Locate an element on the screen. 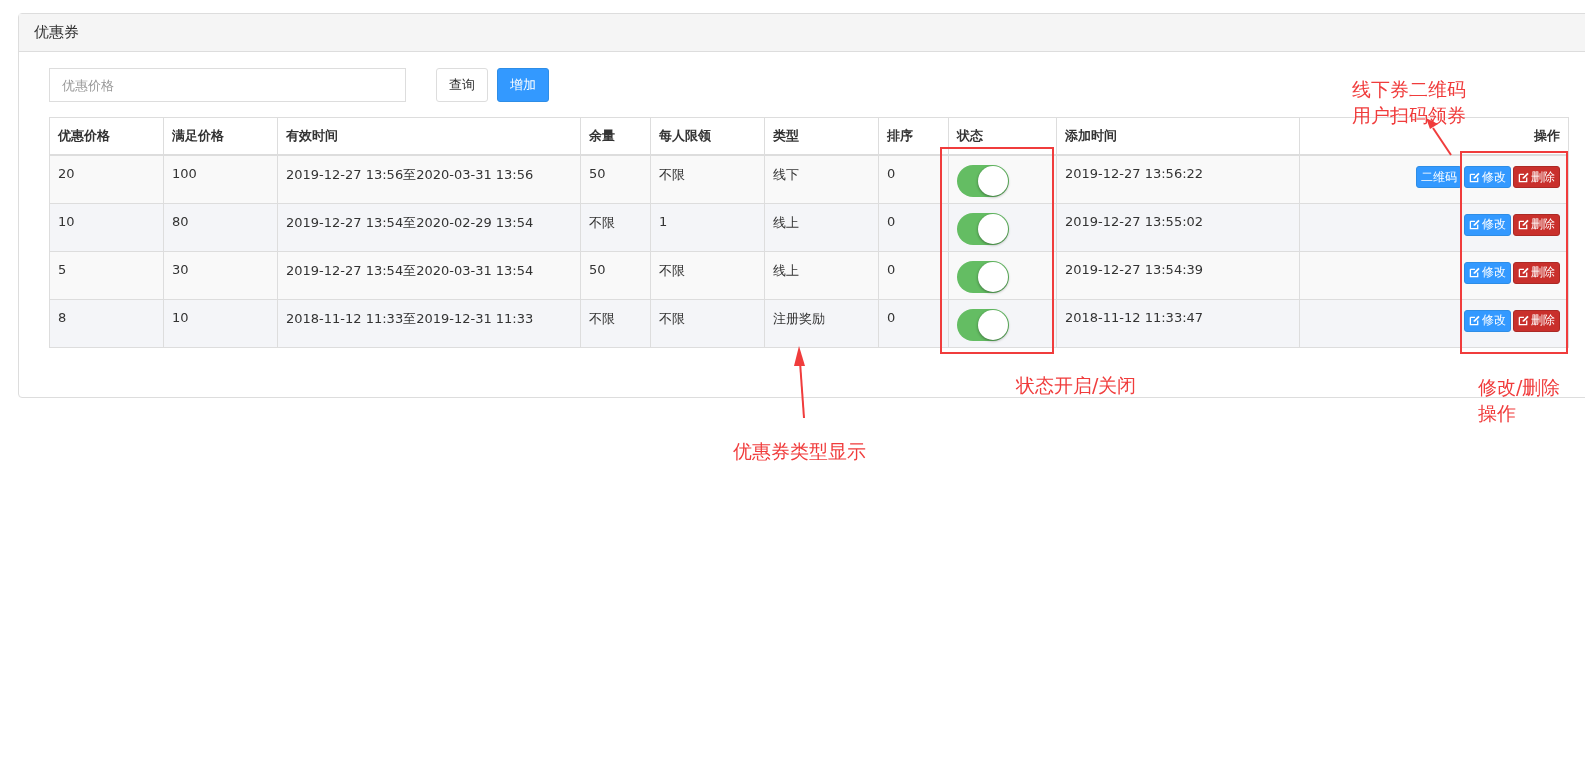  query-button: 查询 is located at coordinates (462, 85).